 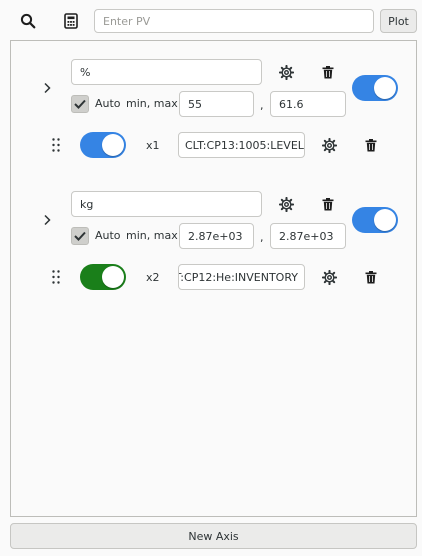 What do you see at coordinates (238, 277) in the screenshot?
I see `trace-pv-value: CLT:CP12:He:INVENTORY` at bounding box center [238, 277].